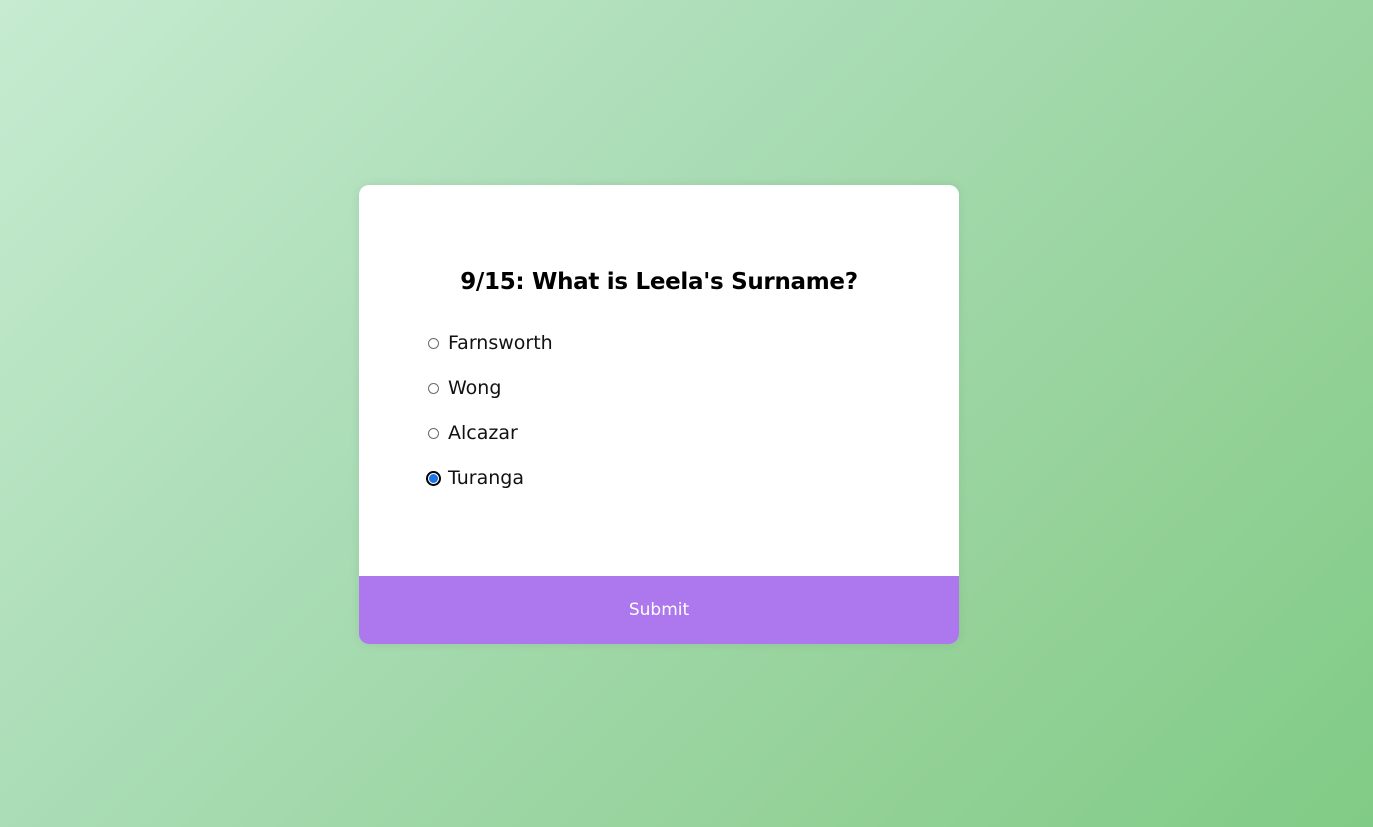 This screenshot has width=1373, height=827. I want to click on answer-label: Alcazar, so click(483, 433).